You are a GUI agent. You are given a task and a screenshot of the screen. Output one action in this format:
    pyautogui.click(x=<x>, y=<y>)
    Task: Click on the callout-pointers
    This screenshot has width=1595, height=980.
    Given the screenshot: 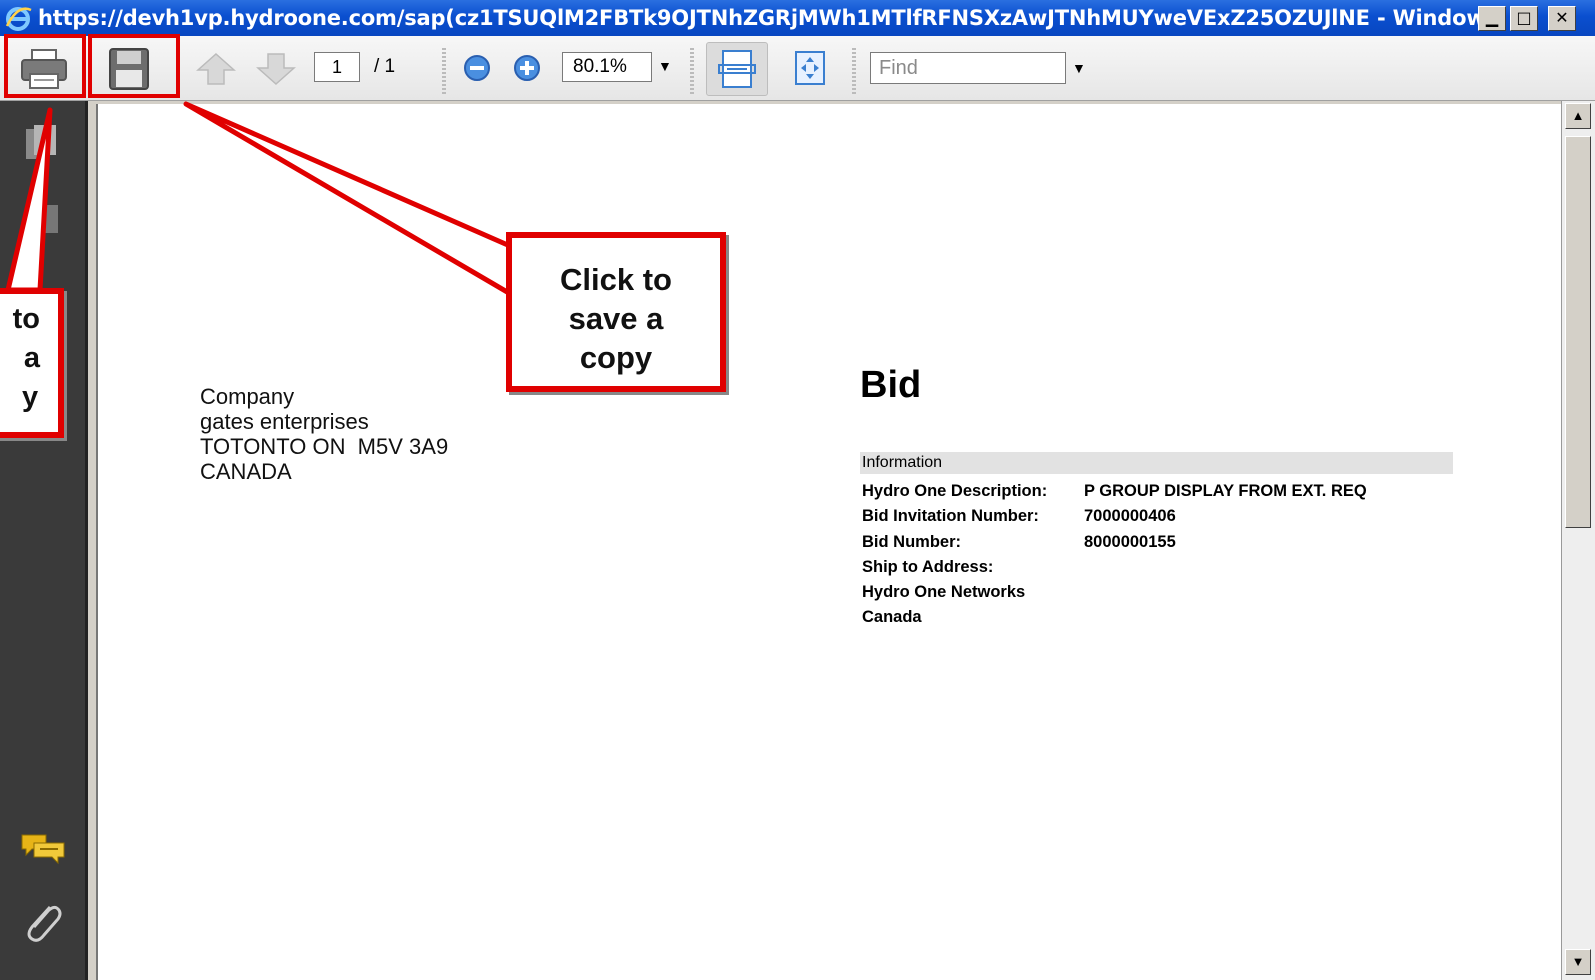 What is the action you would take?
    pyautogui.click(x=261, y=200)
    